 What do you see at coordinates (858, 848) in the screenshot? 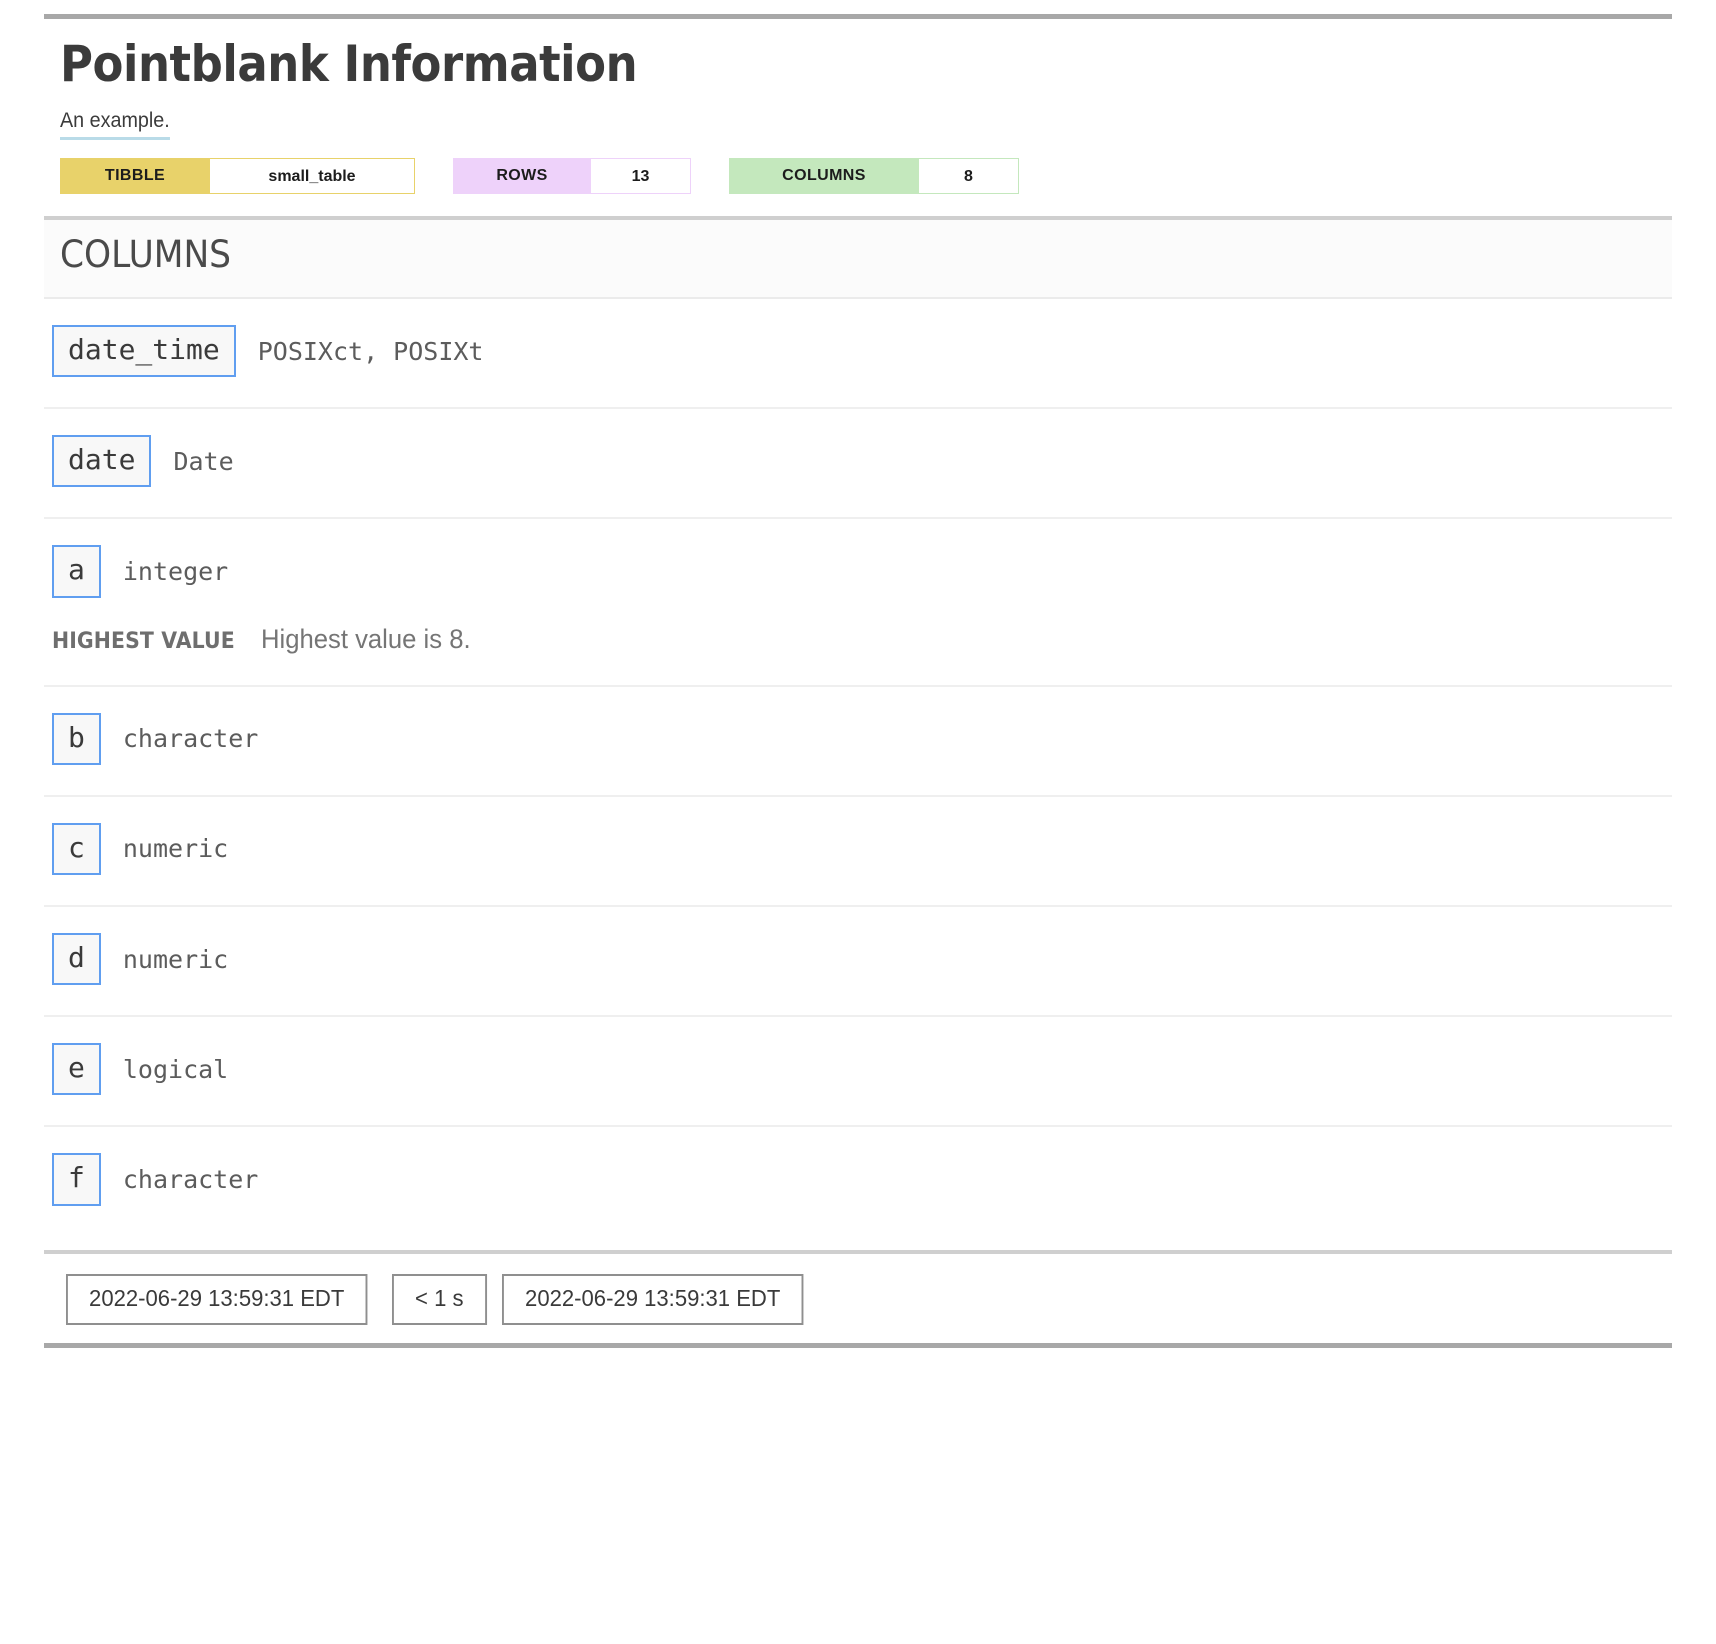
I see `column-line: c numeric` at bounding box center [858, 848].